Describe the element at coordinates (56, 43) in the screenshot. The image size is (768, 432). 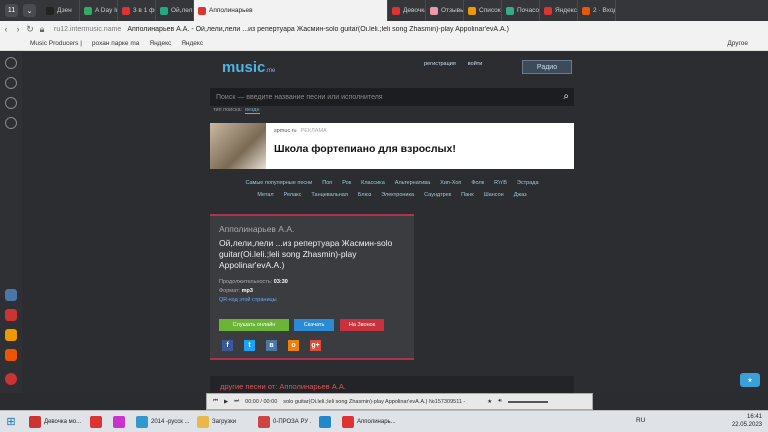
I see `bookmark-1: Music Producers |` at that location.